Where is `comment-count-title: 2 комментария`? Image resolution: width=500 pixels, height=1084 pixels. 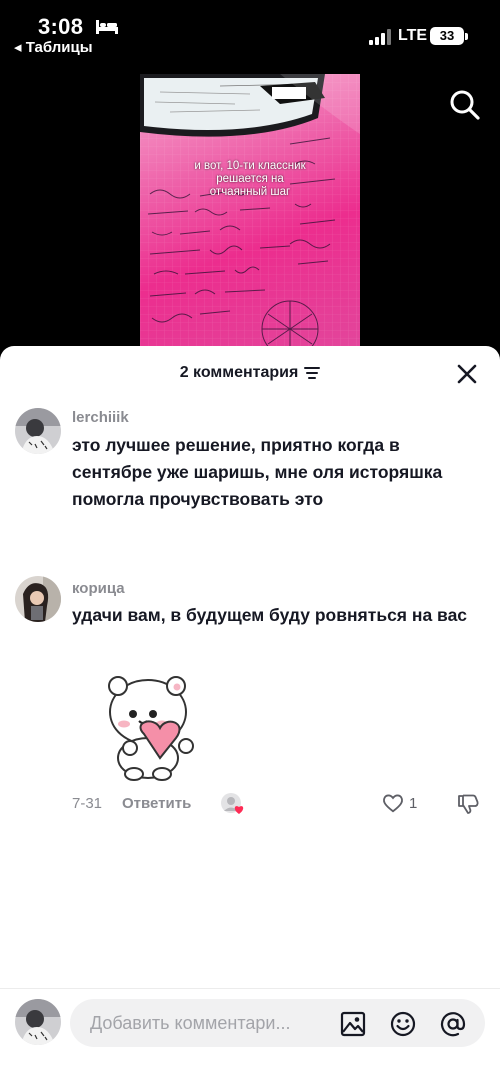 comment-count-title: 2 комментария is located at coordinates (250, 373).